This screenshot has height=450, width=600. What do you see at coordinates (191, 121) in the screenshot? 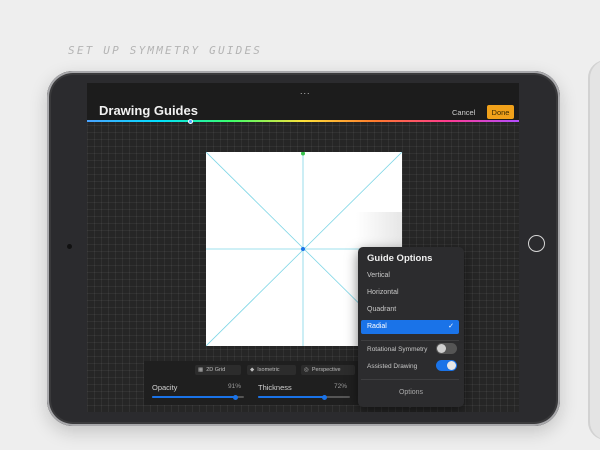
I see `color-slider-thumb` at bounding box center [191, 121].